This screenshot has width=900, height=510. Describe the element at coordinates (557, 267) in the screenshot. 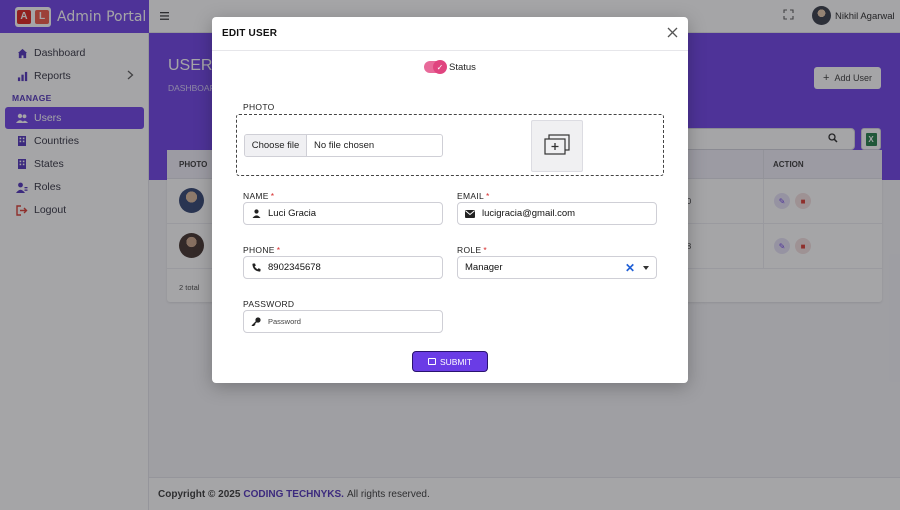

I see `role-select: Manager ✕` at that location.